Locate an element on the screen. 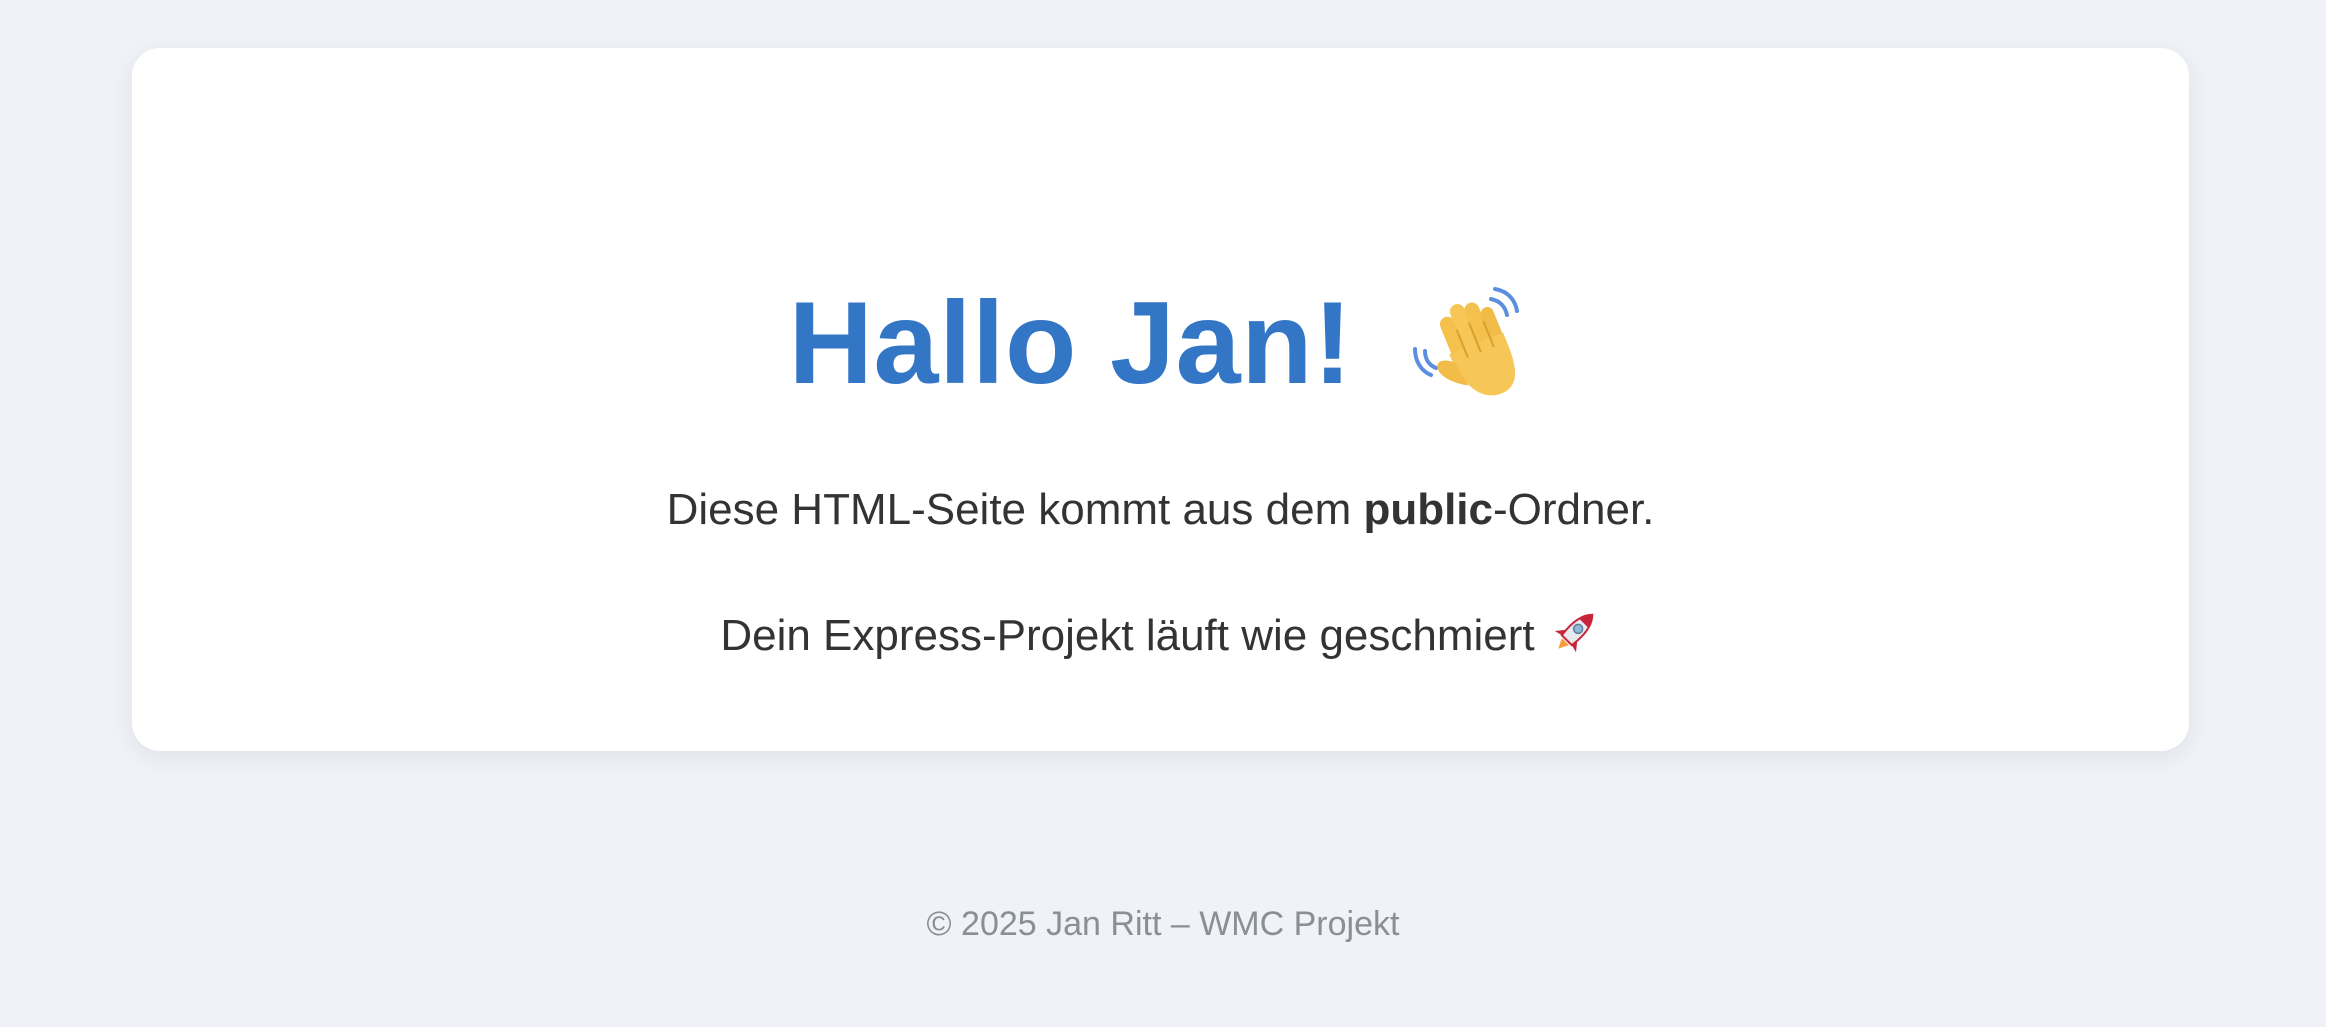  rocket-icon is located at coordinates (1576, 631).